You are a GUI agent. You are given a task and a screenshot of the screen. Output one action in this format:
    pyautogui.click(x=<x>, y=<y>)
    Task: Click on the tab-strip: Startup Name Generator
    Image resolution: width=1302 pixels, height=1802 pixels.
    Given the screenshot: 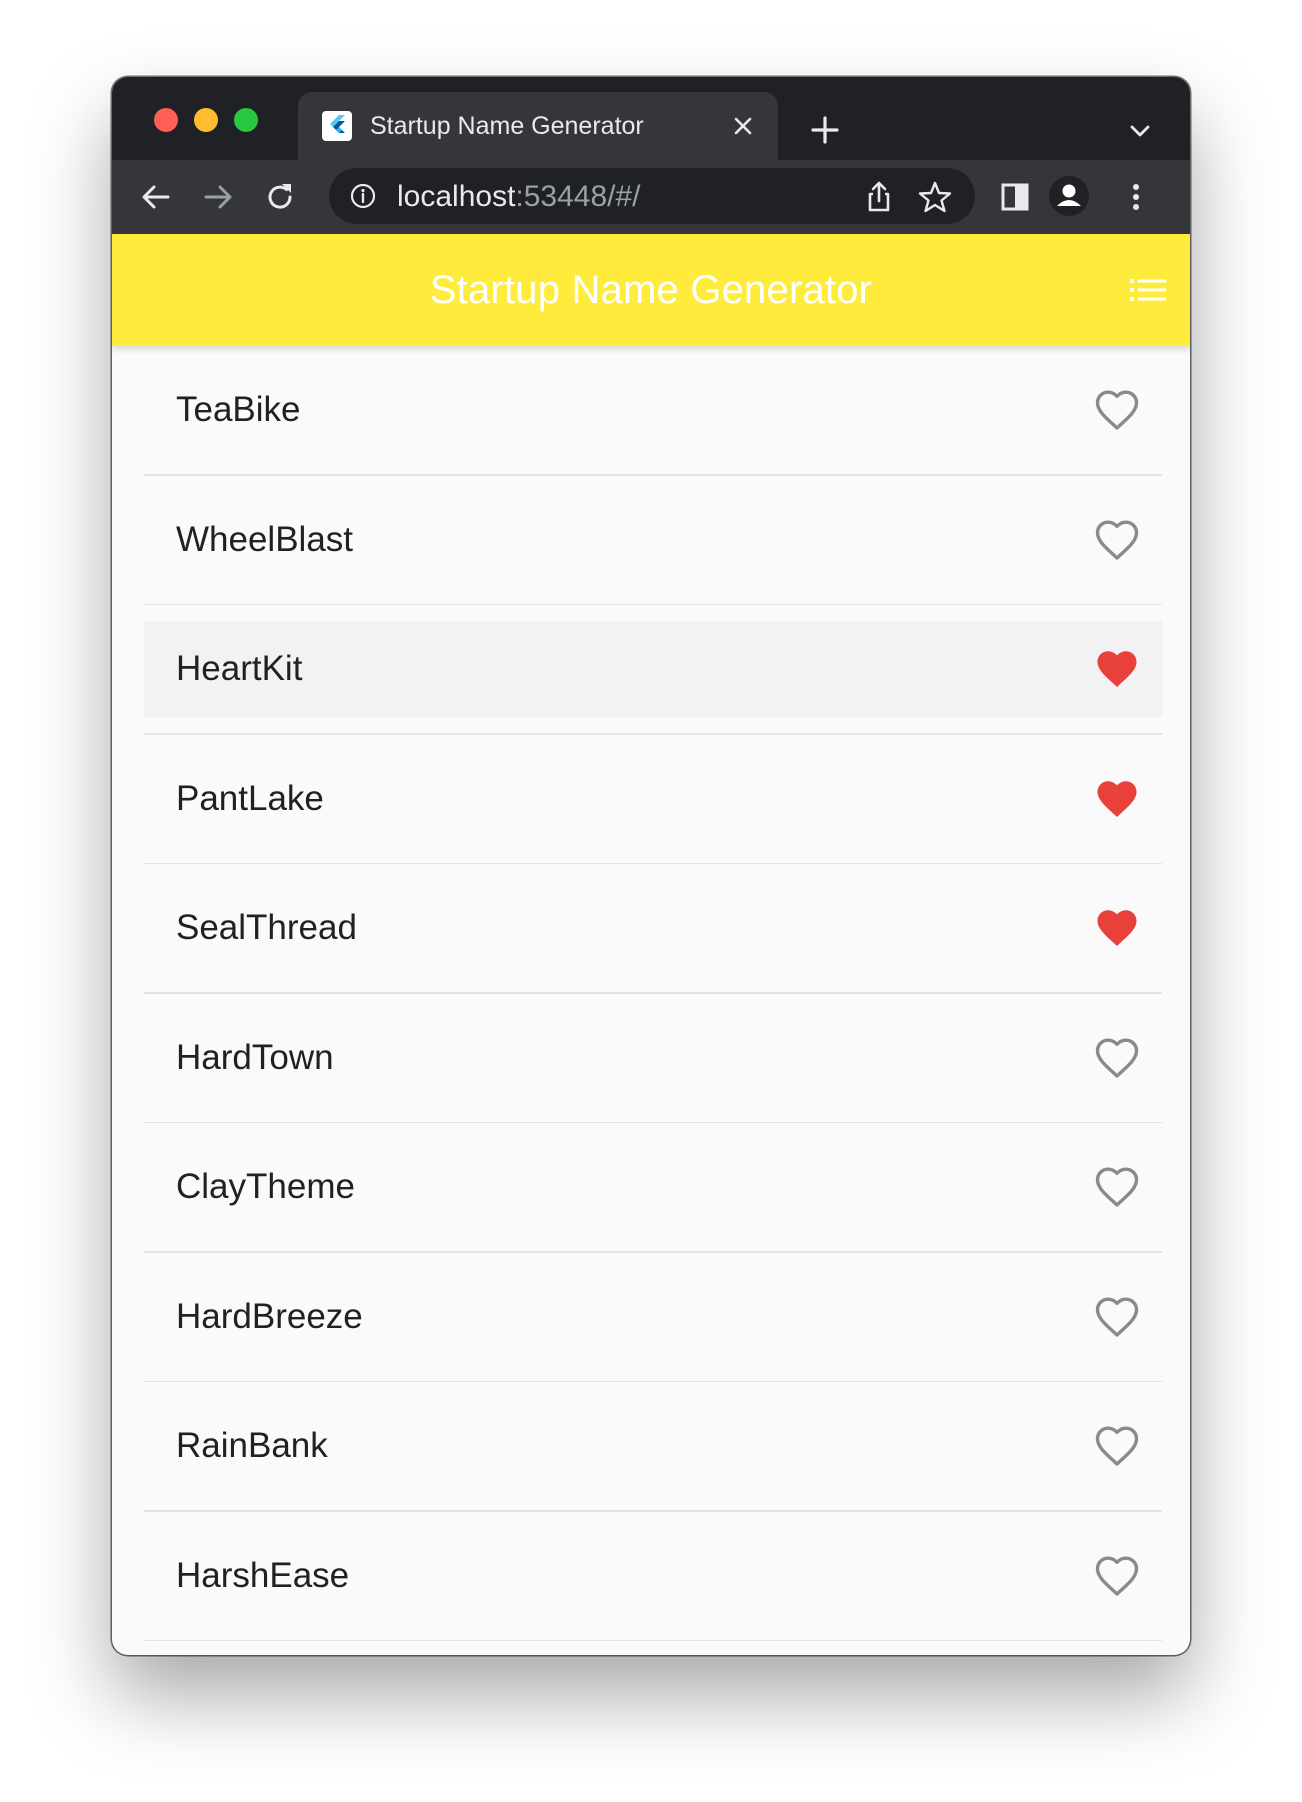 What is the action you would take?
    pyautogui.click(x=651, y=118)
    